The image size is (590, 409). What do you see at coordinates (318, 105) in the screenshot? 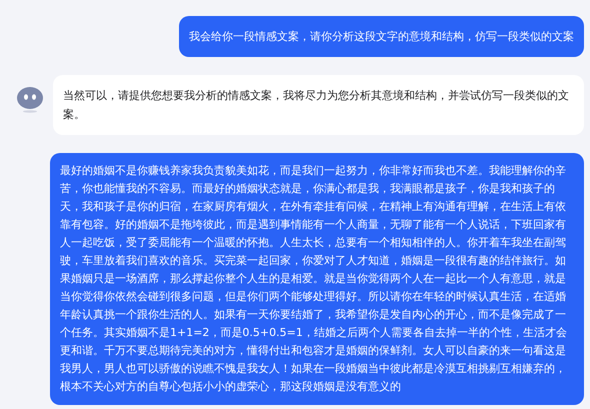
I see `message-bubble: 当然可以，请提供您想要我分析的情感文案，我将尽力为您分析其意境和结构，并尝试仿写一段类似的文案。` at bounding box center [318, 105].